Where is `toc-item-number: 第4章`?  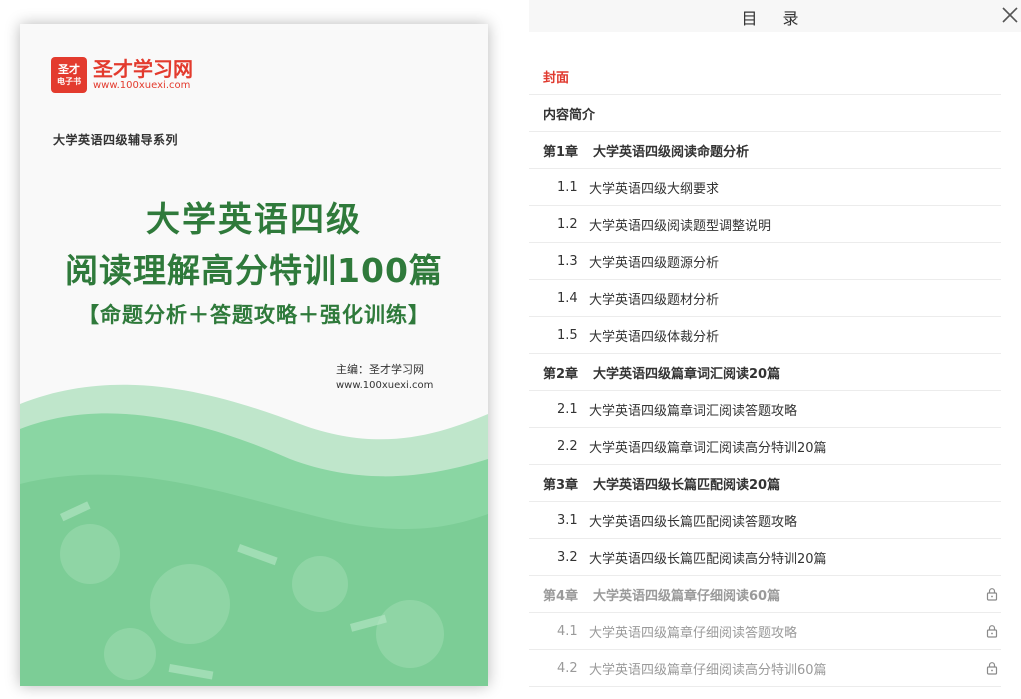 toc-item-number: 第4章 is located at coordinates (561, 596).